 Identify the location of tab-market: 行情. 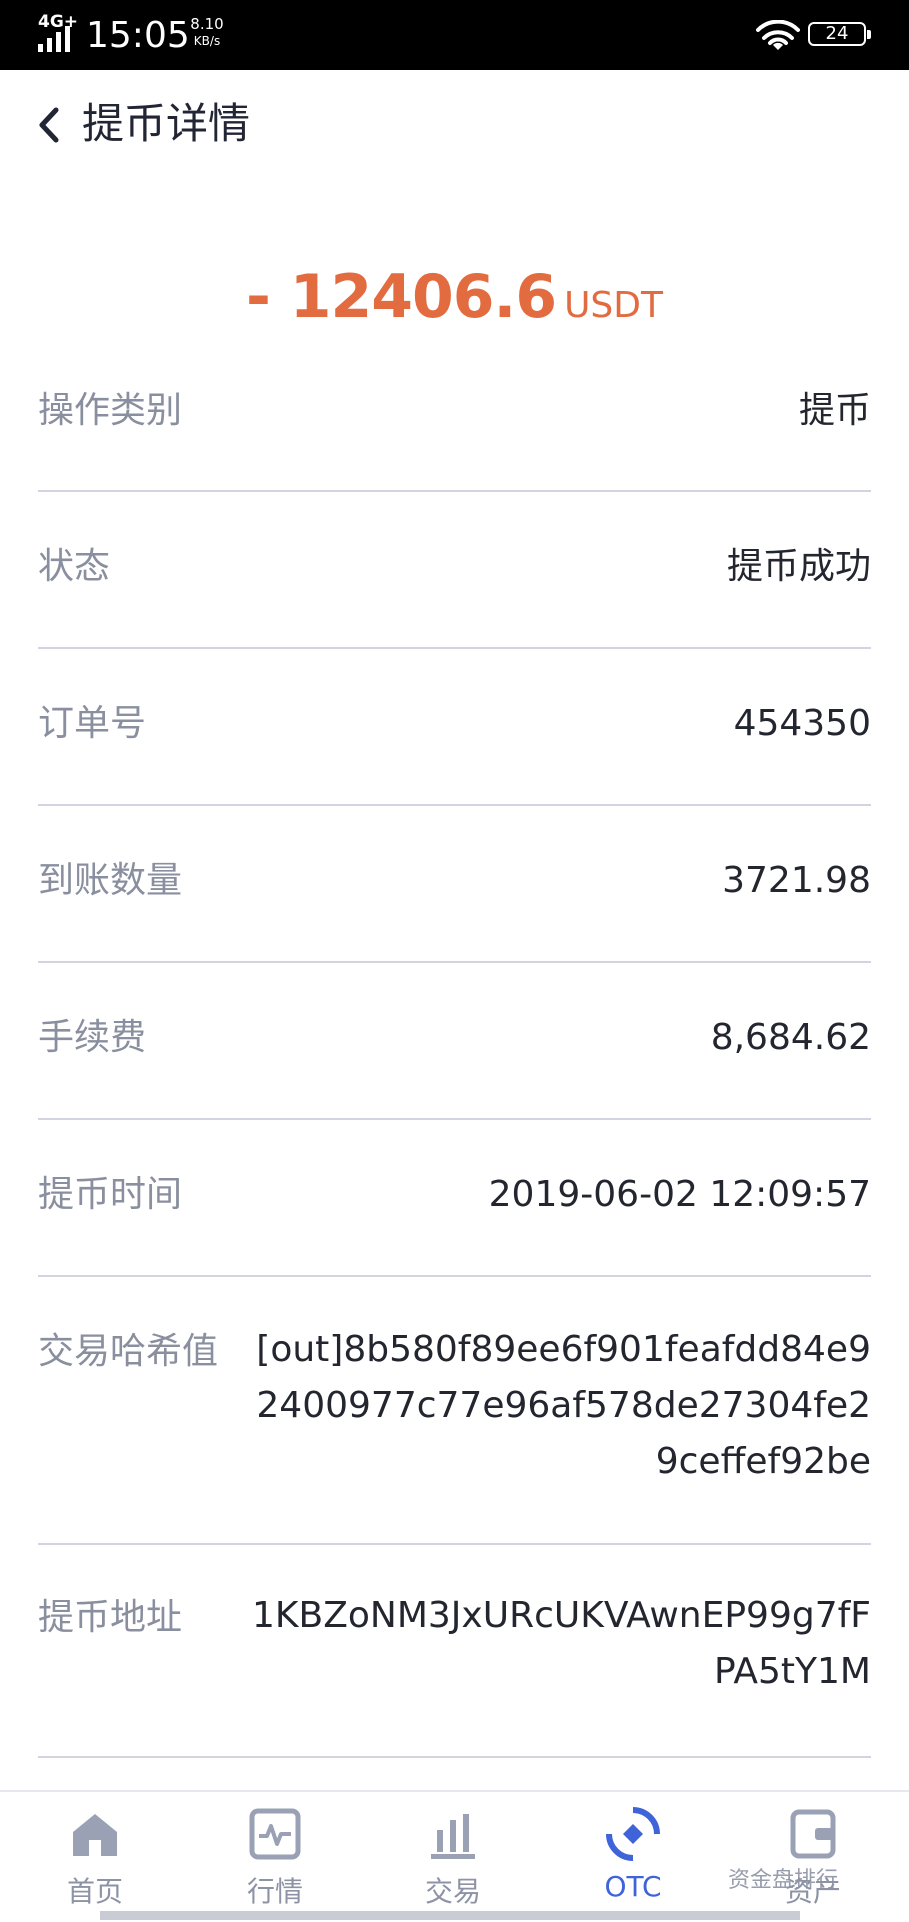
(275, 1857).